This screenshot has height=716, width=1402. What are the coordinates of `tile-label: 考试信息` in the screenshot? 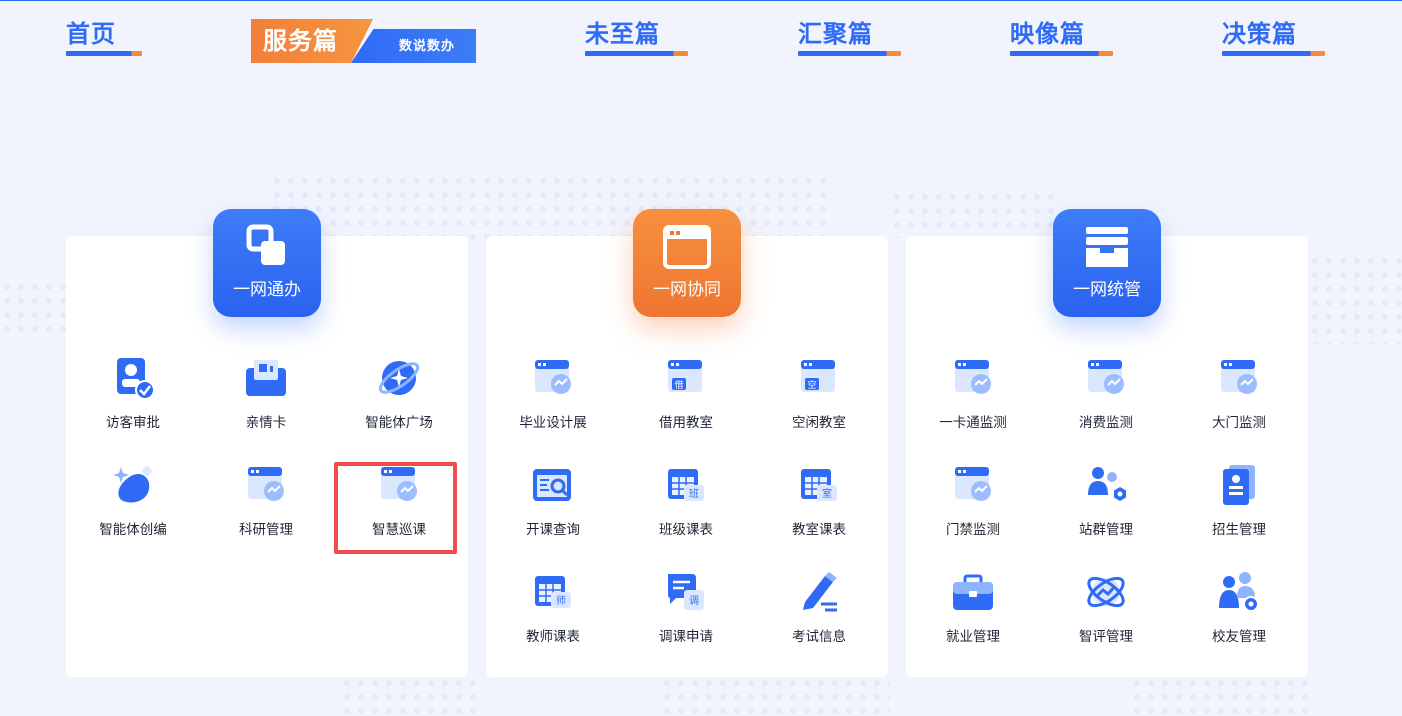 It's located at (819, 637).